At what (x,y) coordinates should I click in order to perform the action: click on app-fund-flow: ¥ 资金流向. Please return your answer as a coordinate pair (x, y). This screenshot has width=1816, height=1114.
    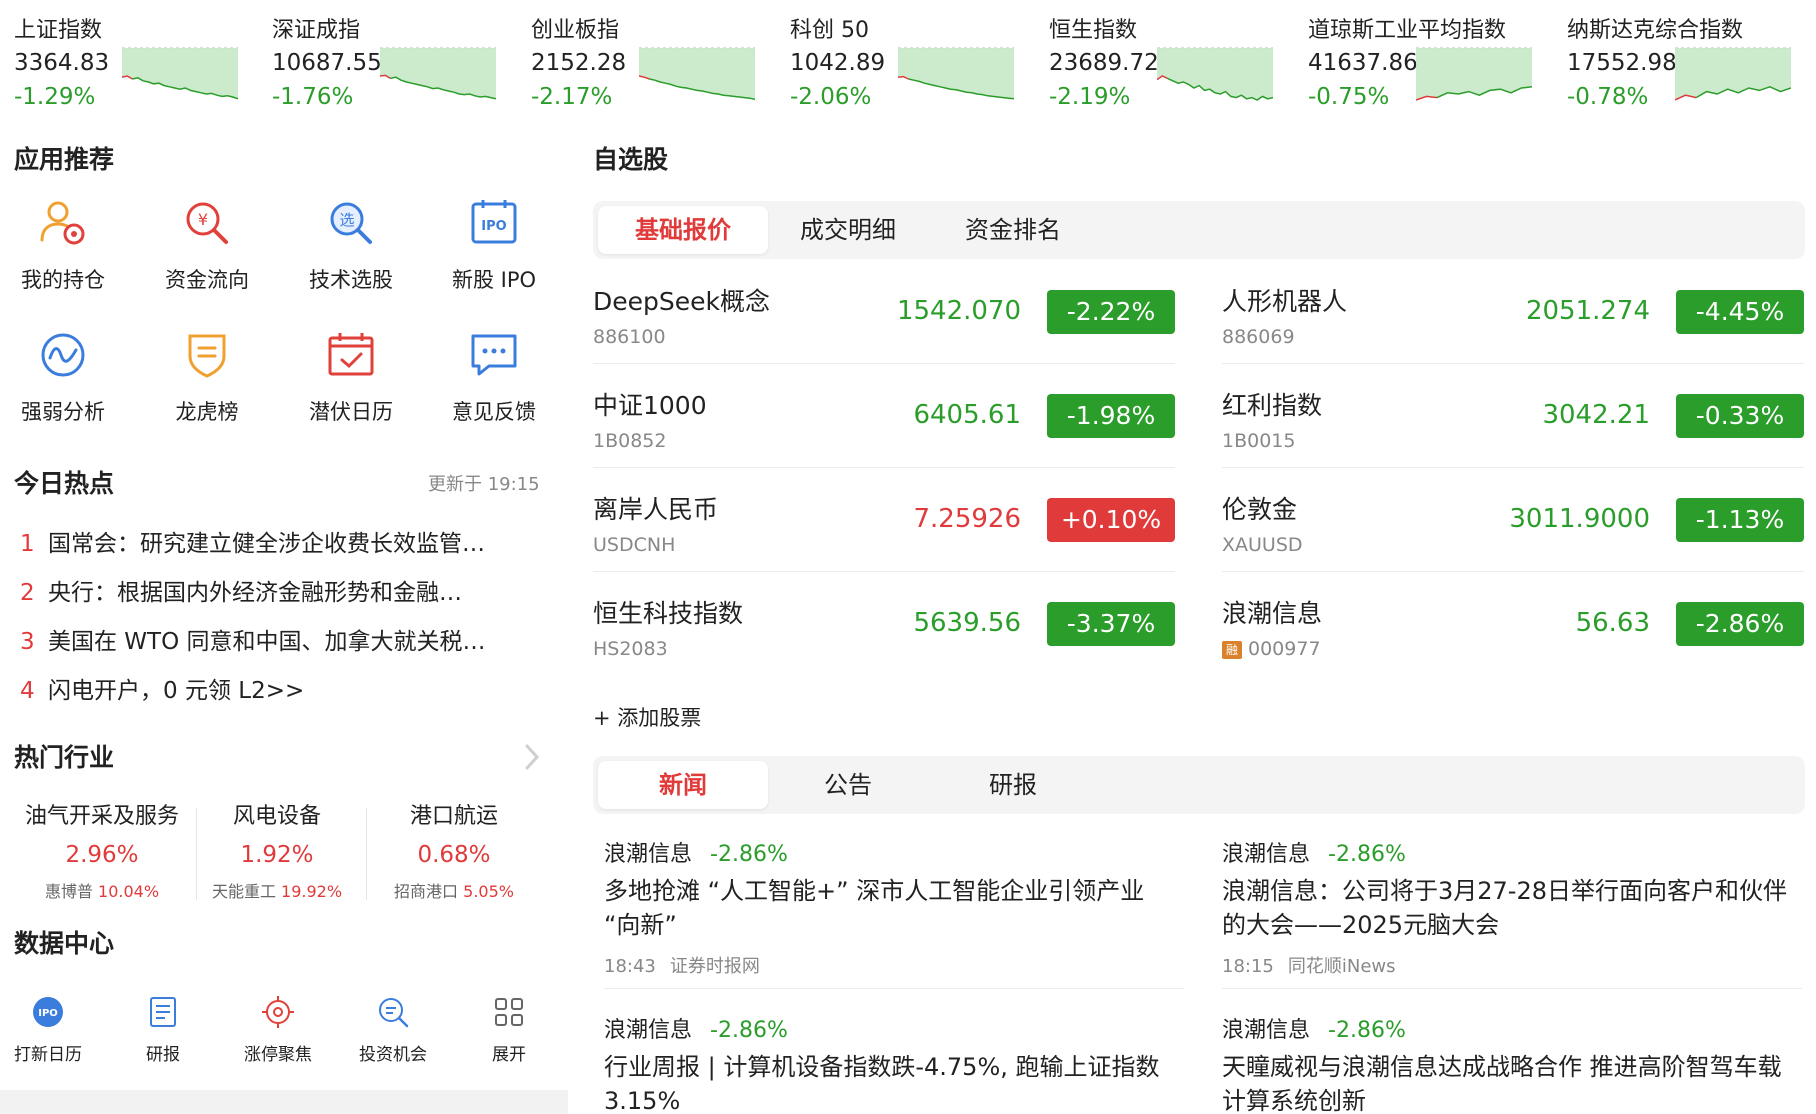
    Looking at the image, I should click on (207, 256).